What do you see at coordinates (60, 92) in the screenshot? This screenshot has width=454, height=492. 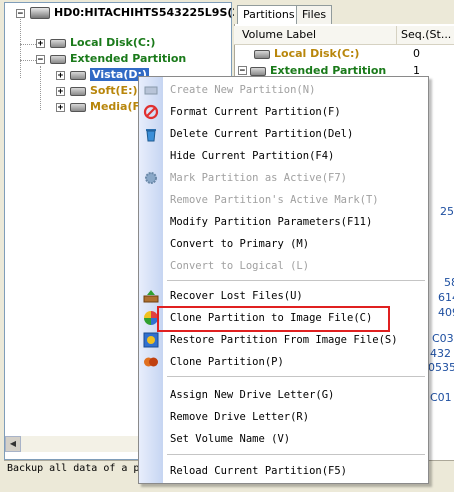 I see `expand-e-icon: +` at bounding box center [60, 92].